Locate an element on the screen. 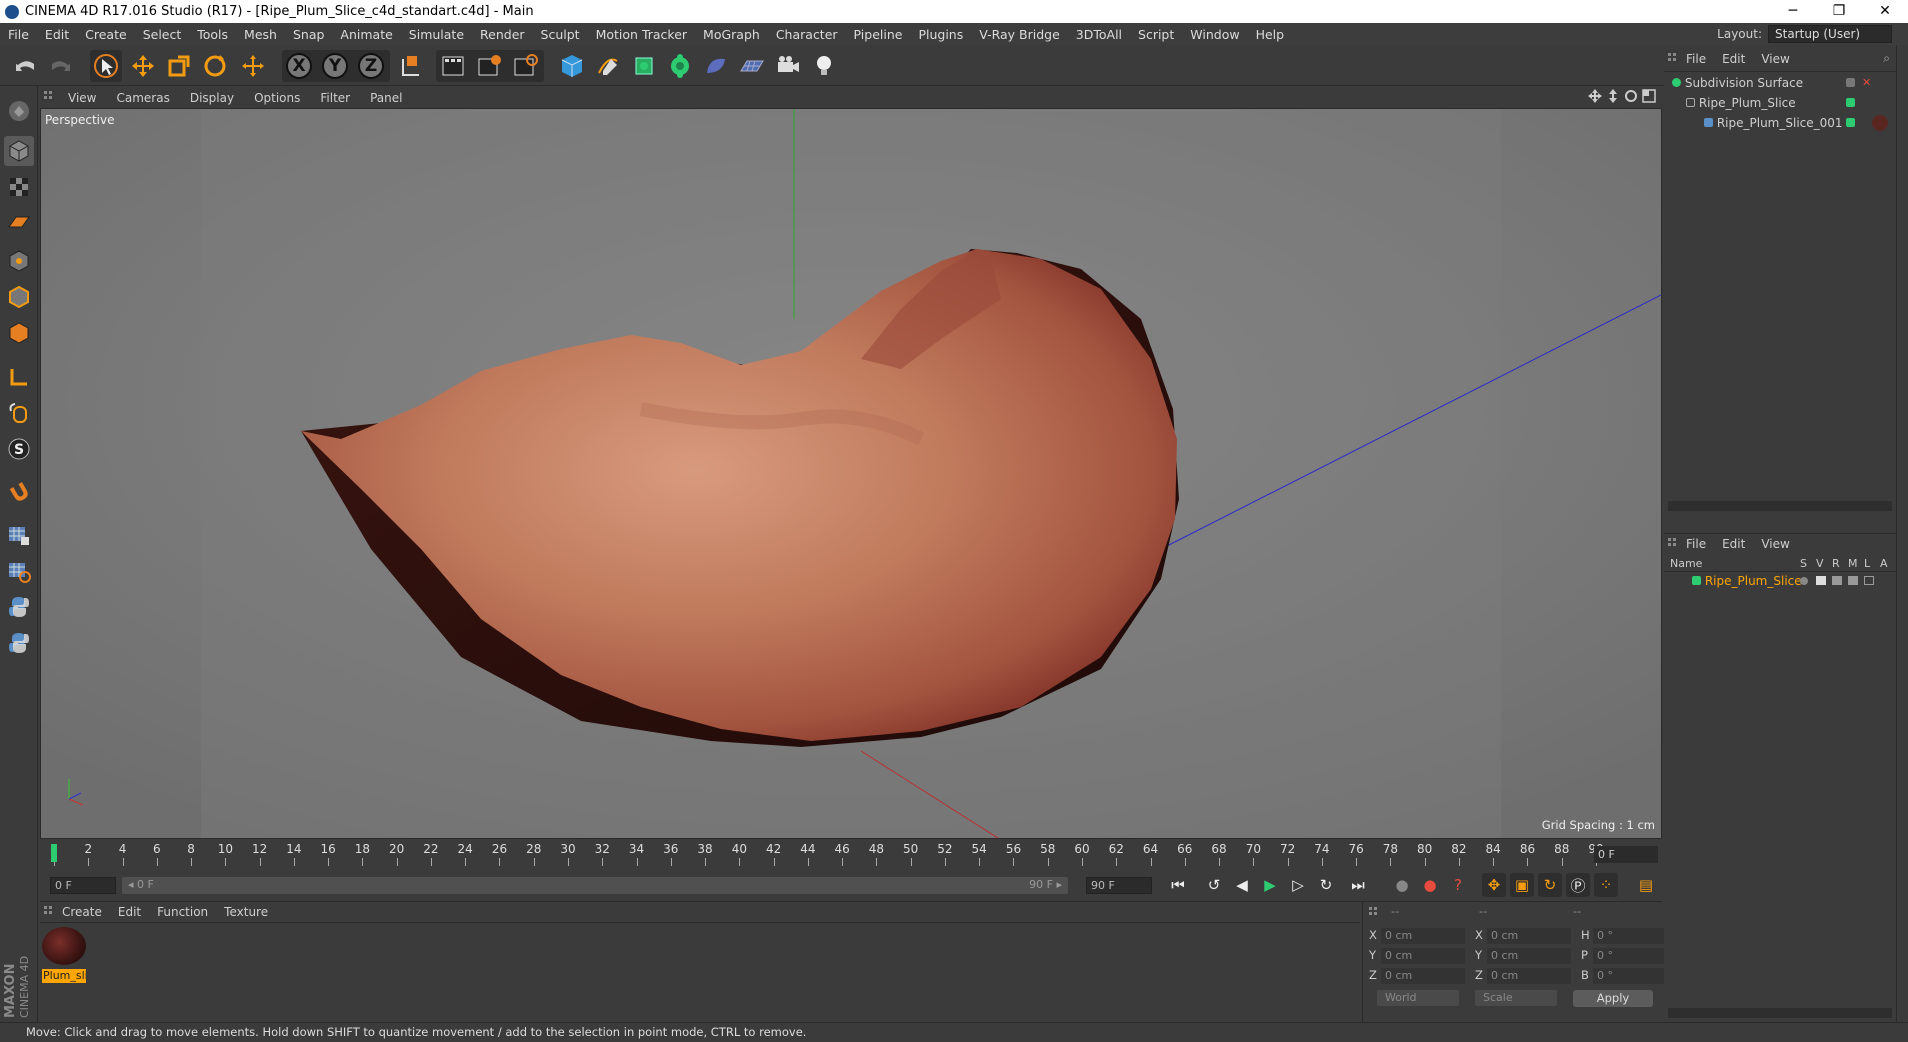 Image resolution: width=1908 pixels, height=1042 pixels. object-menu-view: View is located at coordinates (1775, 59).